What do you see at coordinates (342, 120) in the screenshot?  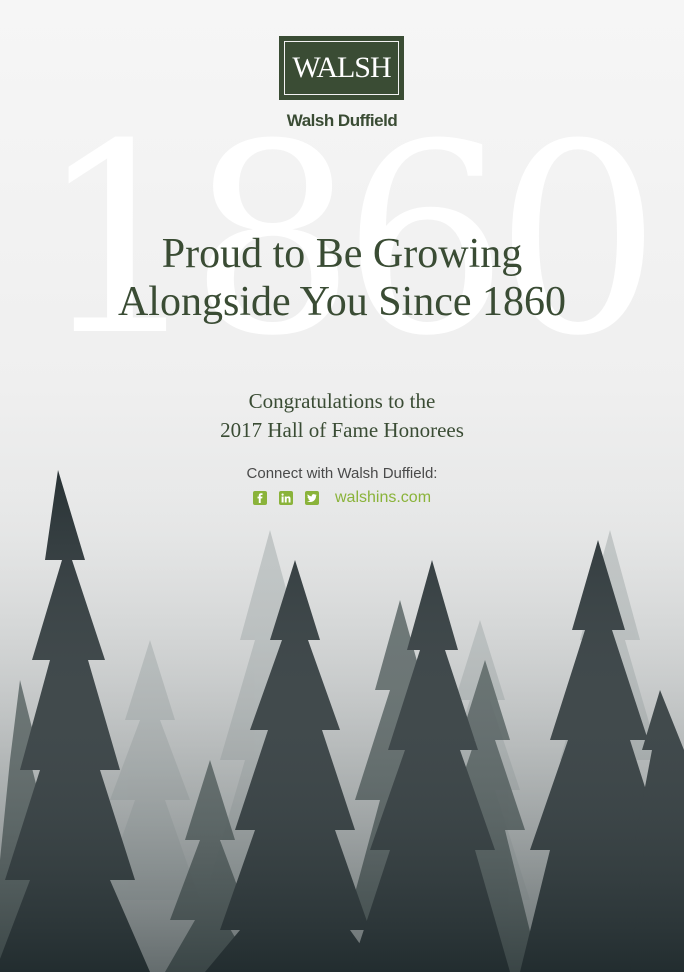 I see `brand-name: Walsh Duffield` at bounding box center [342, 120].